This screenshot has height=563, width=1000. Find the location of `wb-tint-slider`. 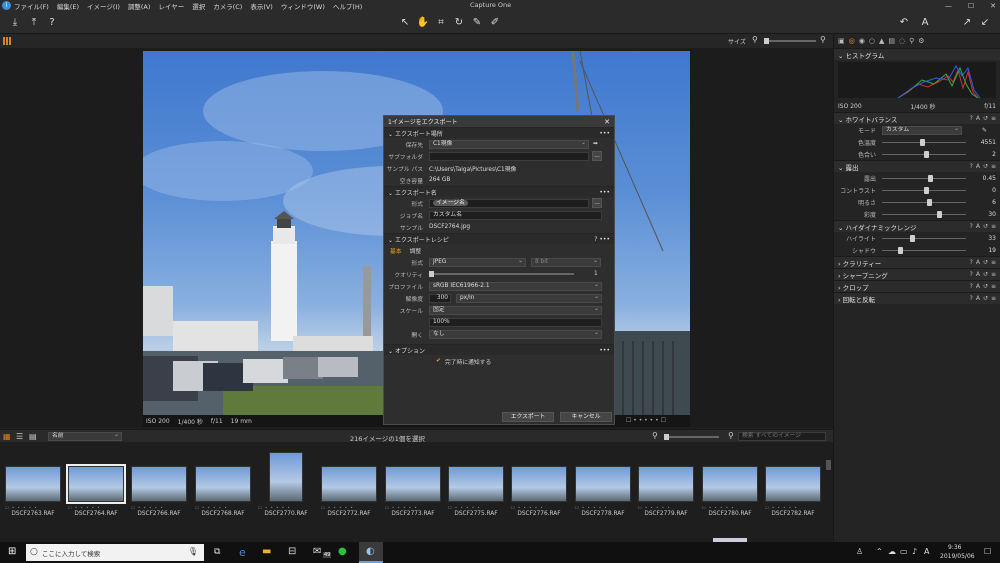

wb-tint-slider is located at coordinates (924, 154).